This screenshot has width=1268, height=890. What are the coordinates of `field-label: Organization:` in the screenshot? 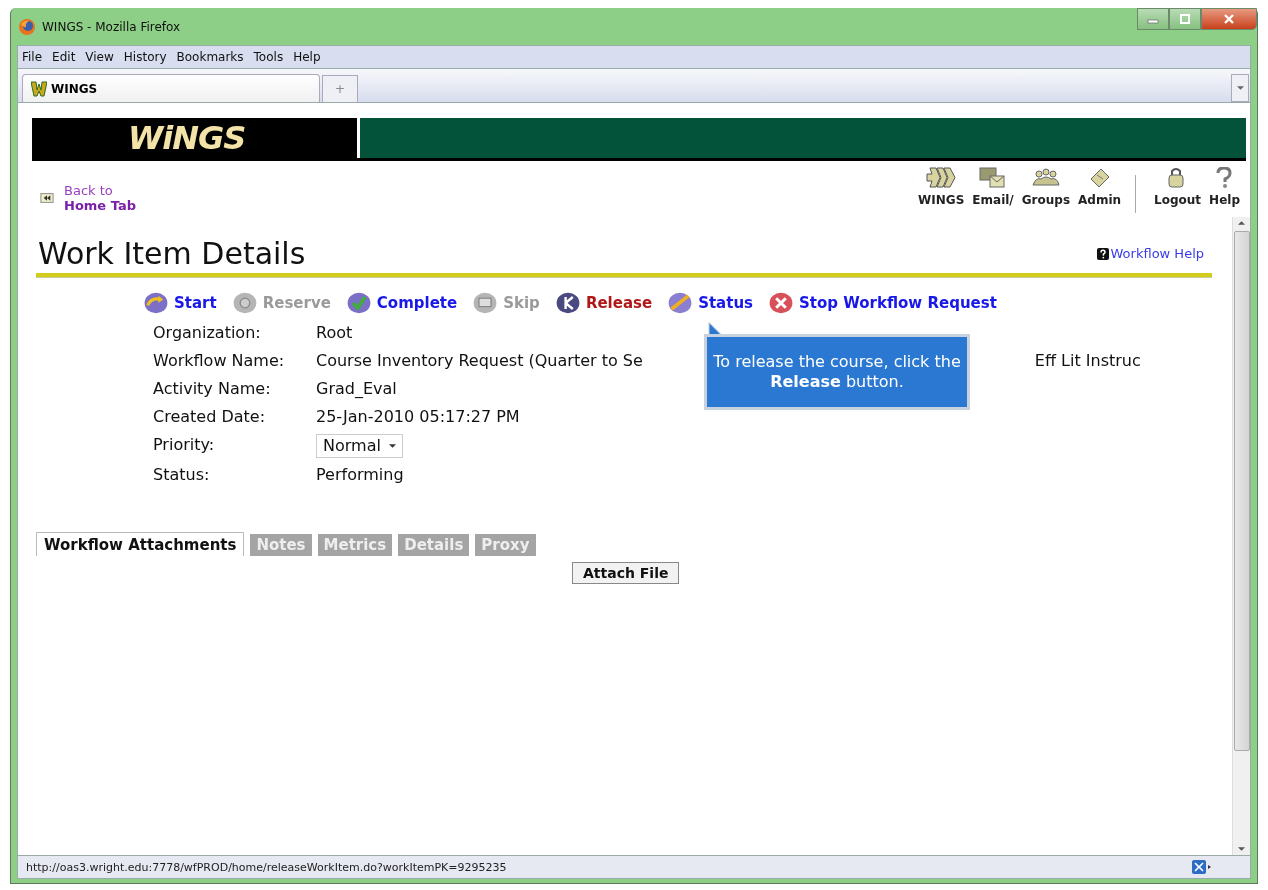 It's located at (207, 333).